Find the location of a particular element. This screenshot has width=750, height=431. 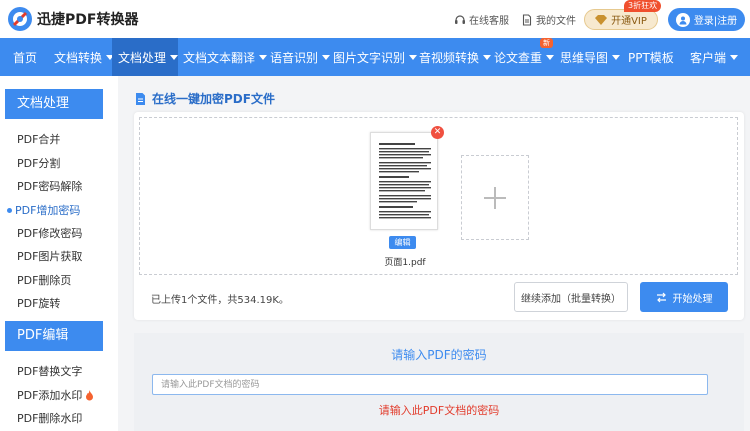

sidebar-item-pdf-extract-images: PDF图片获取 is located at coordinates (49, 256).